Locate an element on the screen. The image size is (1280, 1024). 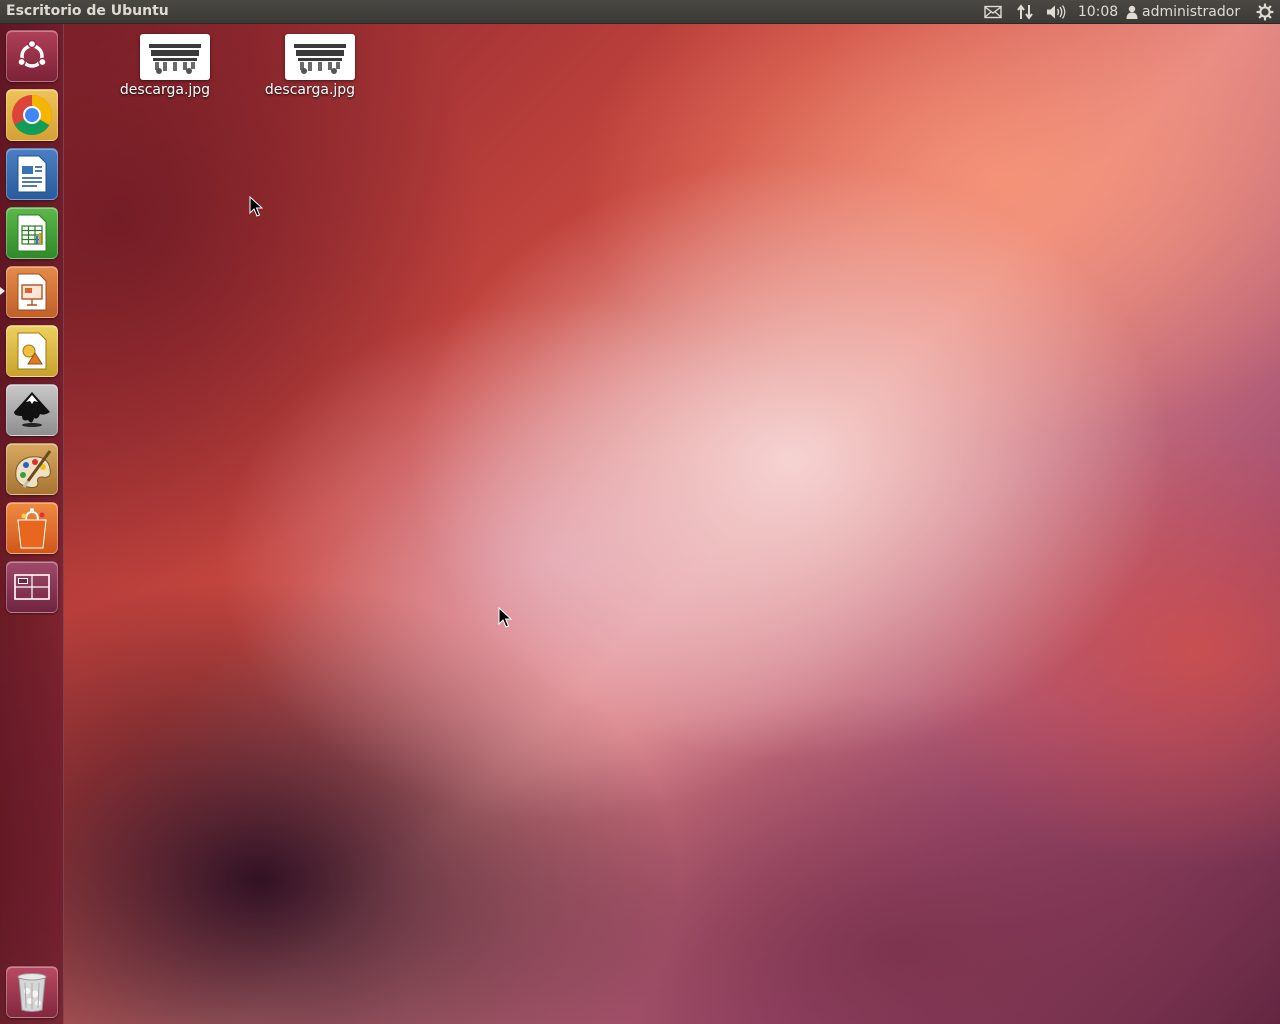
mail-indicator is located at coordinates (993, 12).